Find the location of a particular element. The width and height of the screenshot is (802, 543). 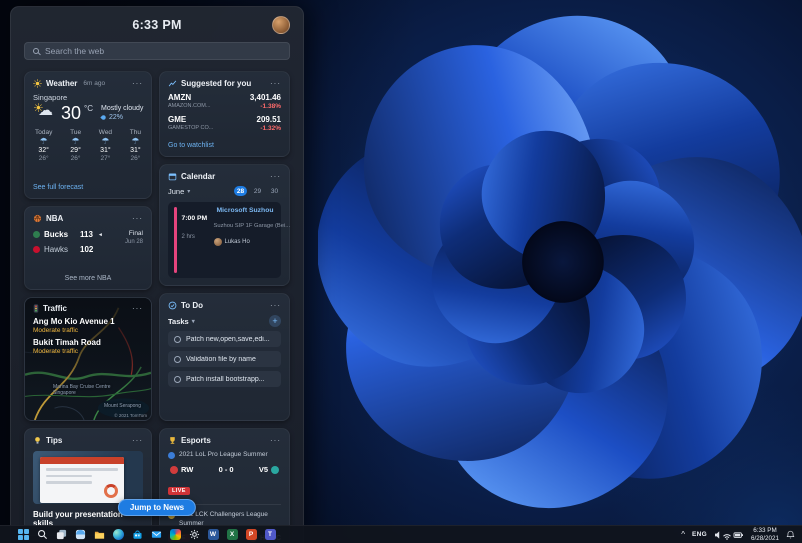

taskbar: W X P T ^ ENG 6:33 PM 6/28/2021 is located at coordinates (401, 534).